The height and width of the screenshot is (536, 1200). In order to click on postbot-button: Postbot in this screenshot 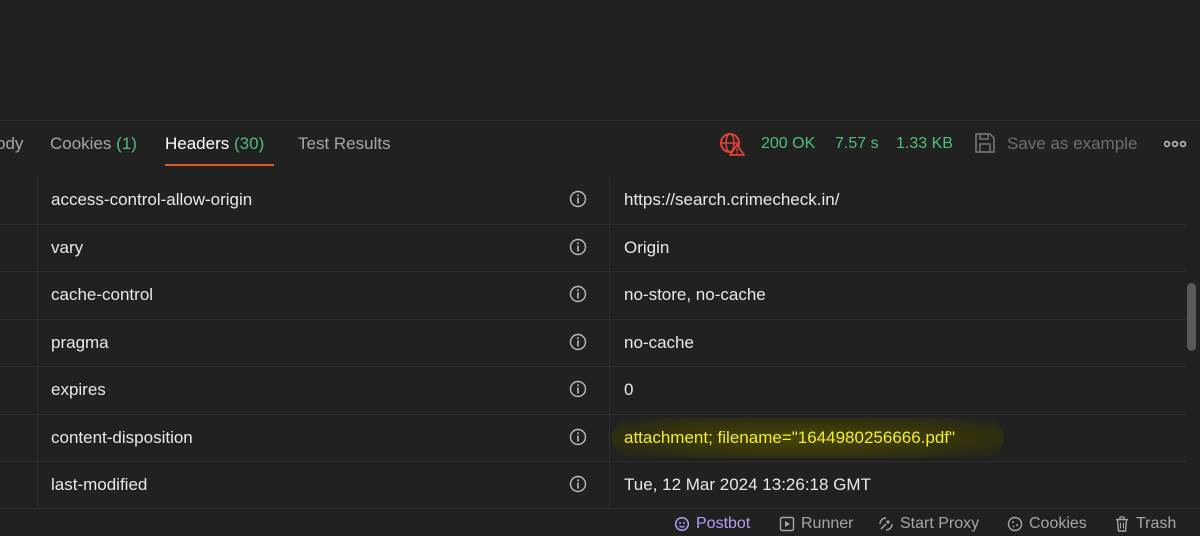, I will do `click(712, 524)`.